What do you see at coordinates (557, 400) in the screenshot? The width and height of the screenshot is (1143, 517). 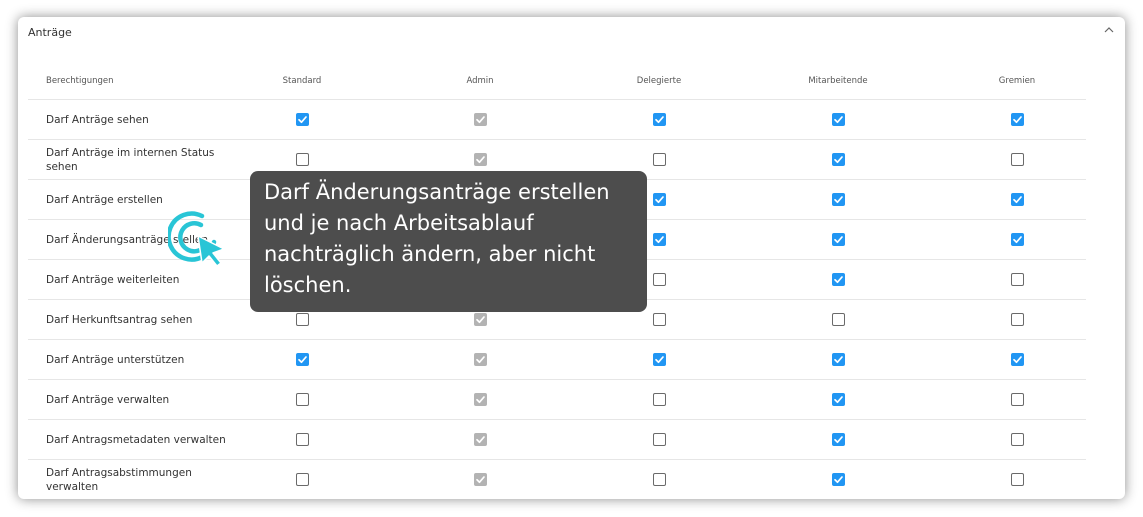 I see `table-row: Darf Anträge verwalten` at bounding box center [557, 400].